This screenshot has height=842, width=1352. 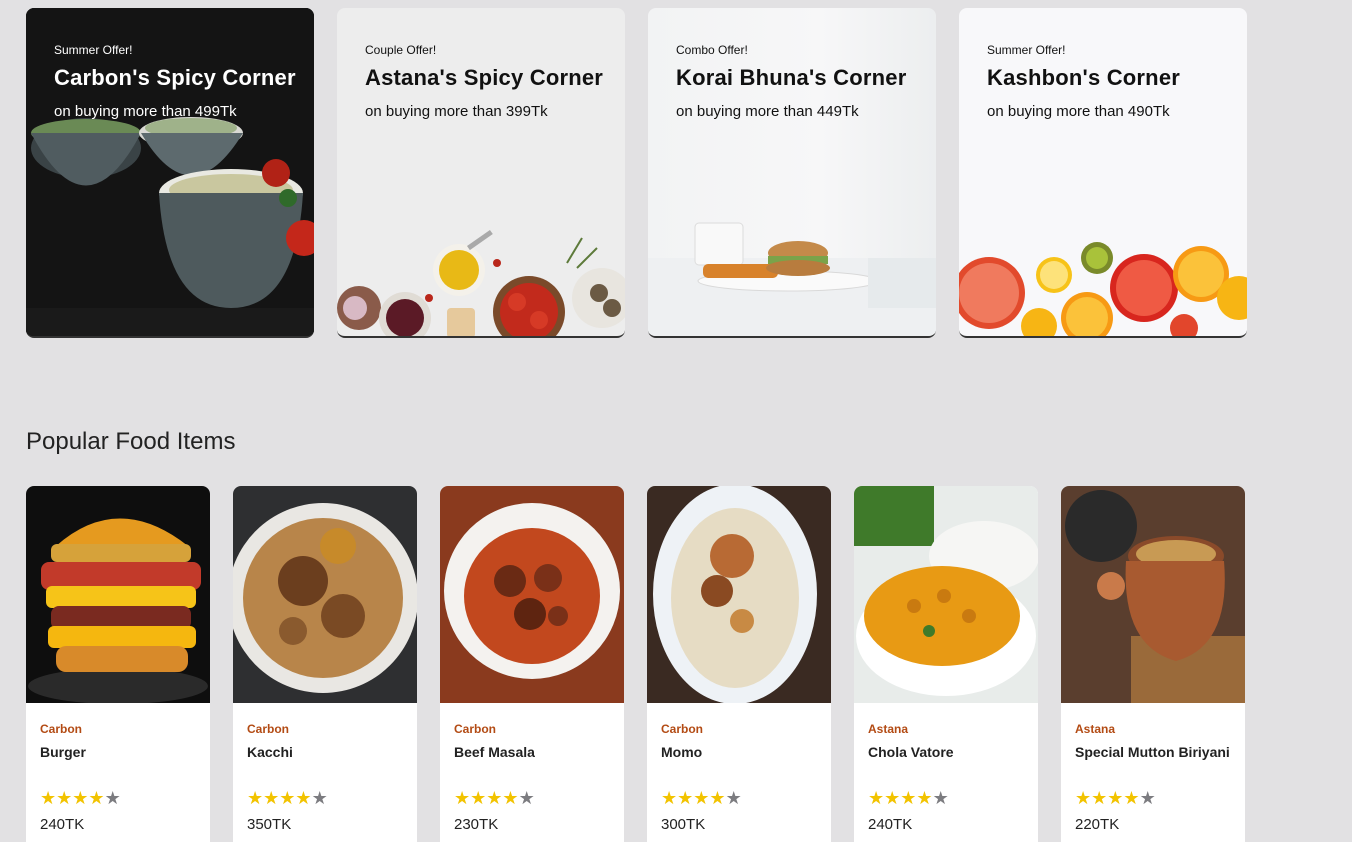 I want to click on offer-tag: Combo Offer!, so click(x=712, y=50).